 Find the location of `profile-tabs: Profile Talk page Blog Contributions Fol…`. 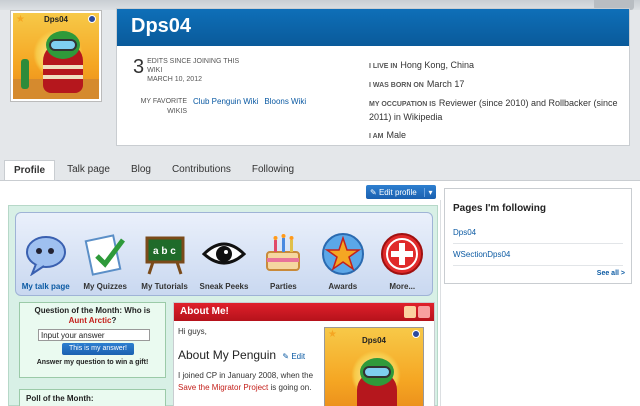

profile-tabs: Profile Talk page Blog Contributions Fol… is located at coordinates (155, 170).